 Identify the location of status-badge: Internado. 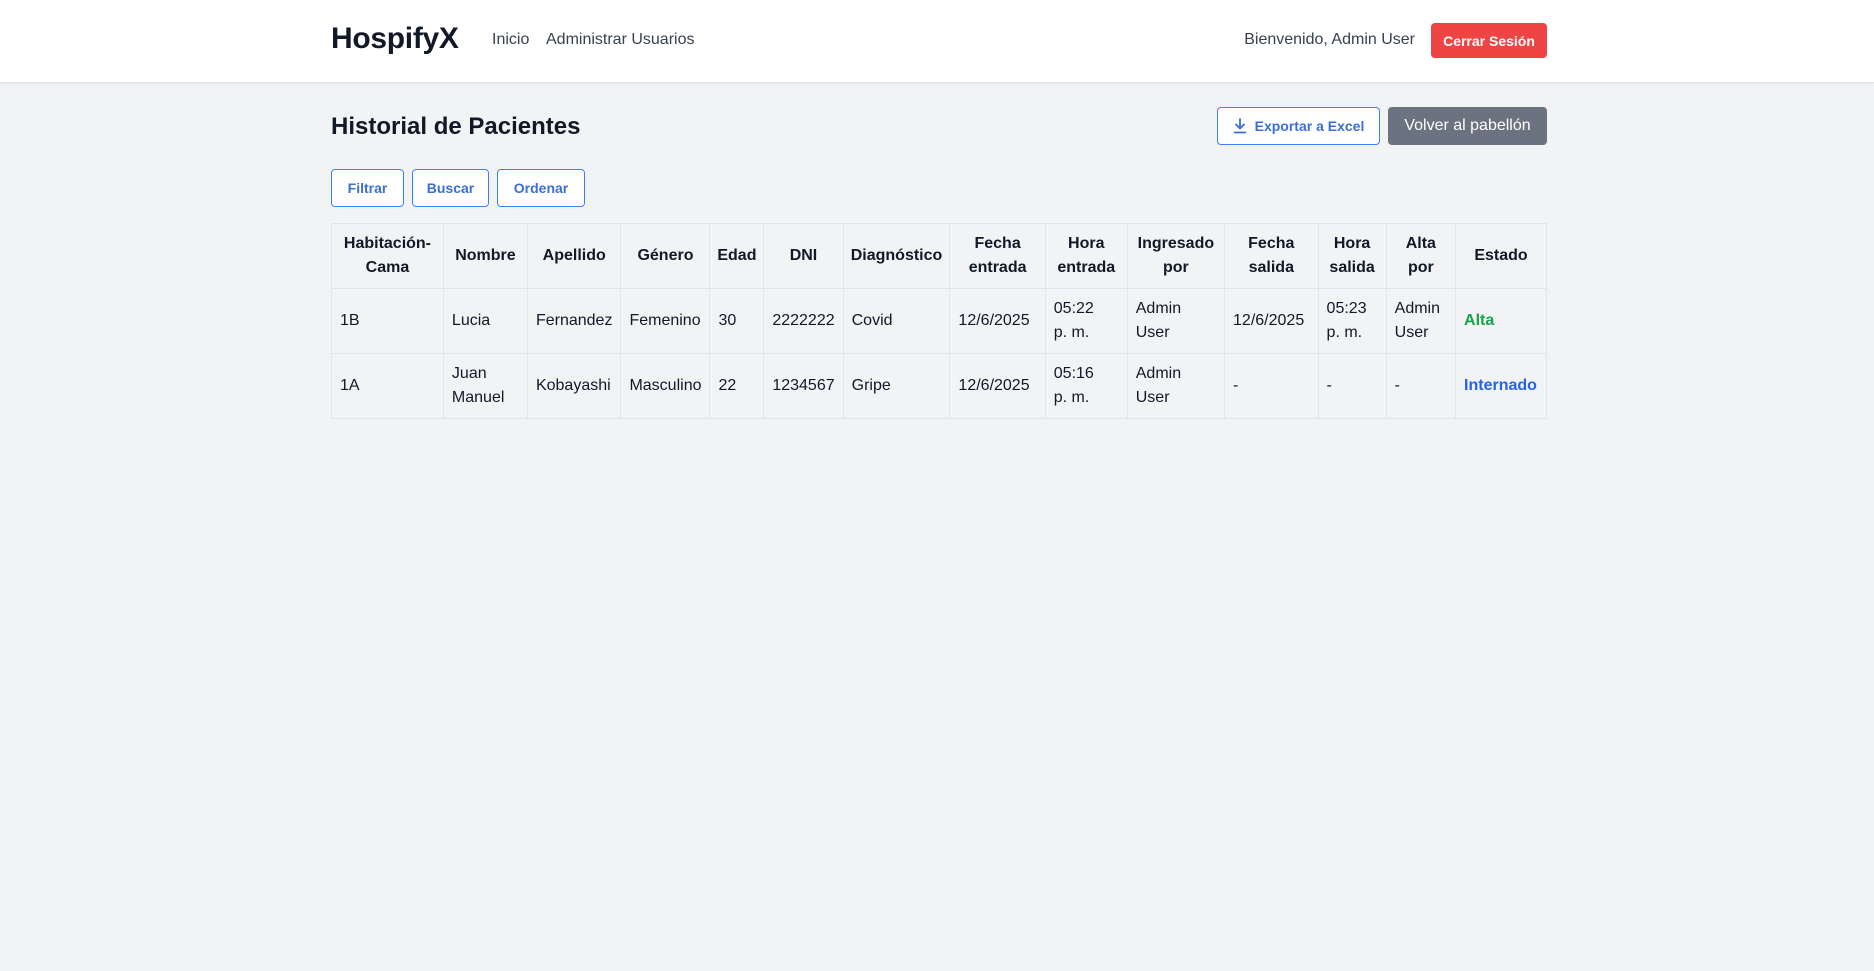
(1500, 385).